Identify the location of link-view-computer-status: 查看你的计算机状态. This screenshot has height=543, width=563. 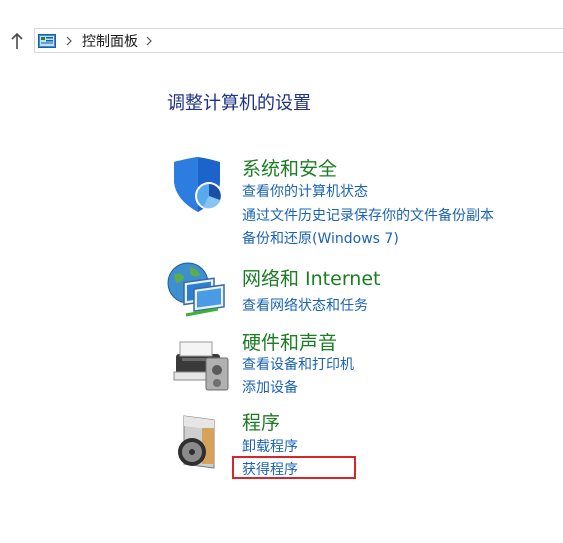
(305, 191).